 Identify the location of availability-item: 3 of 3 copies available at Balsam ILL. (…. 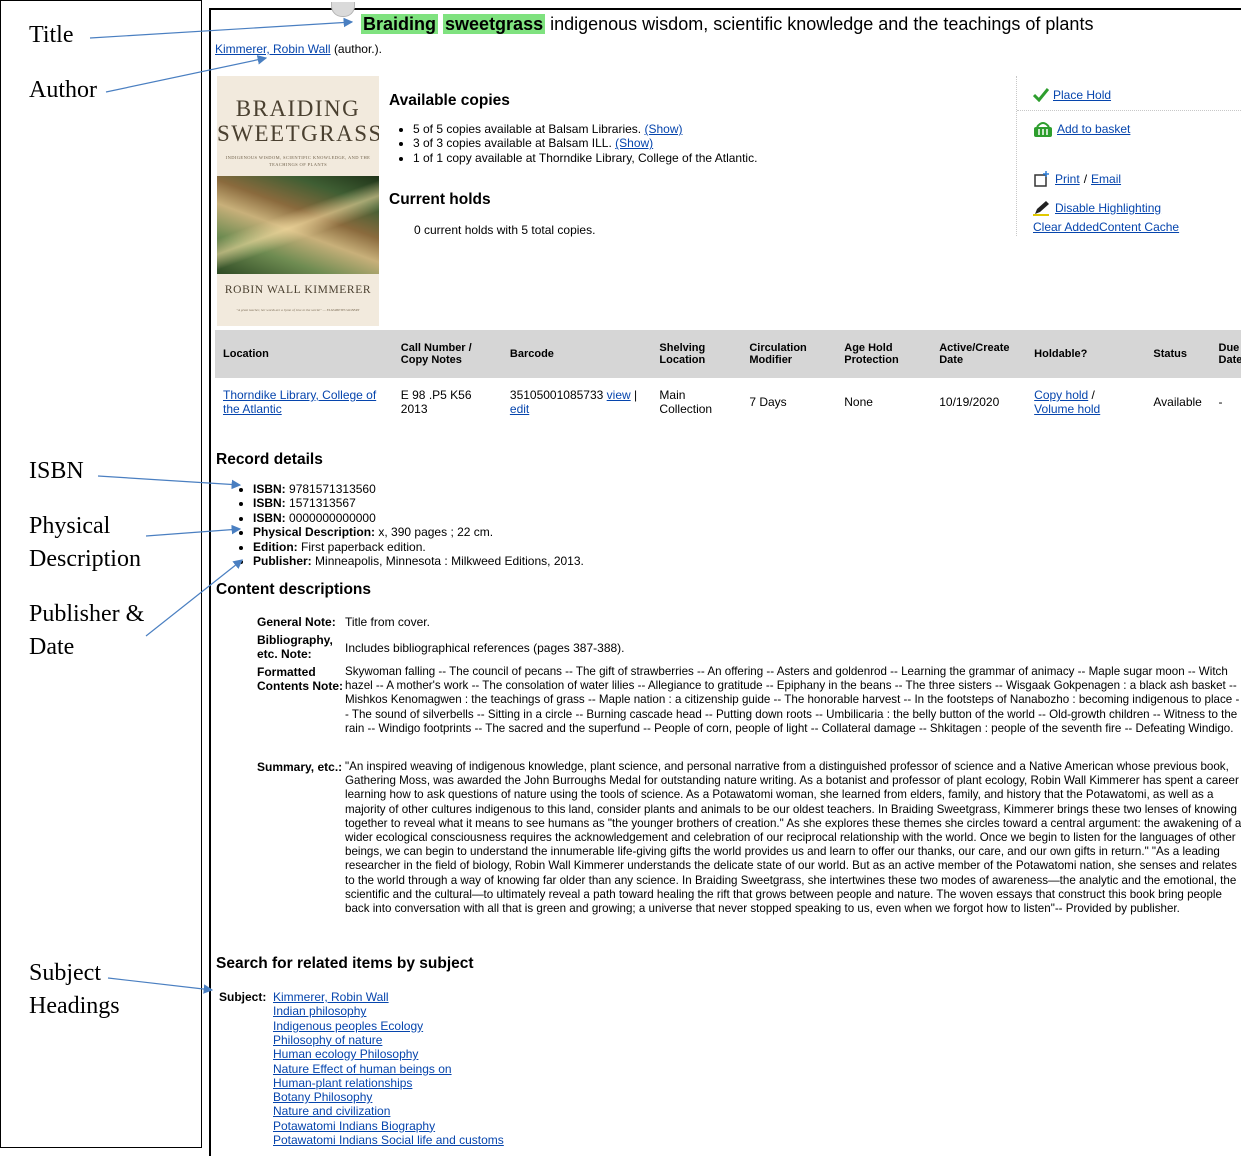
(585, 143).